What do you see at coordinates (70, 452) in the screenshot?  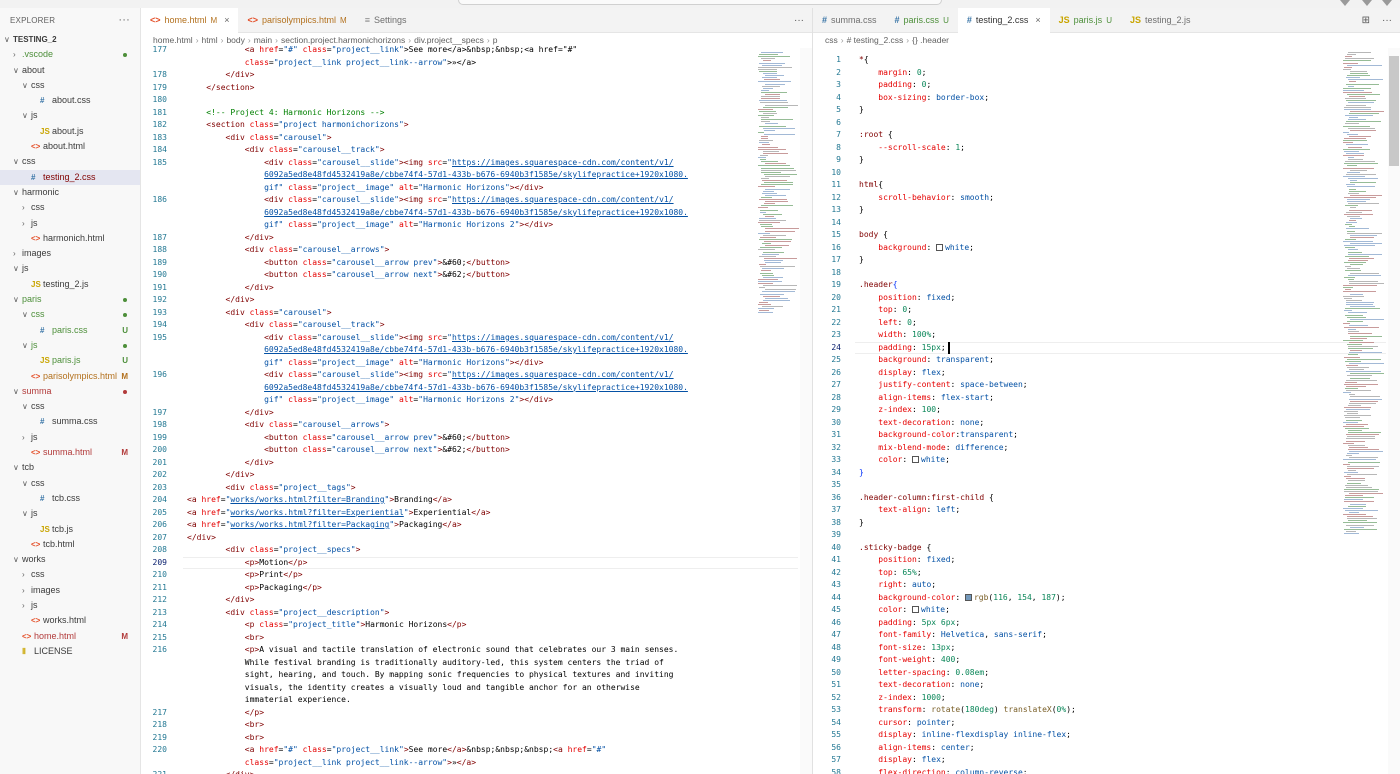 I see `tree-item-summa-html: <> summa.html M` at bounding box center [70, 452].